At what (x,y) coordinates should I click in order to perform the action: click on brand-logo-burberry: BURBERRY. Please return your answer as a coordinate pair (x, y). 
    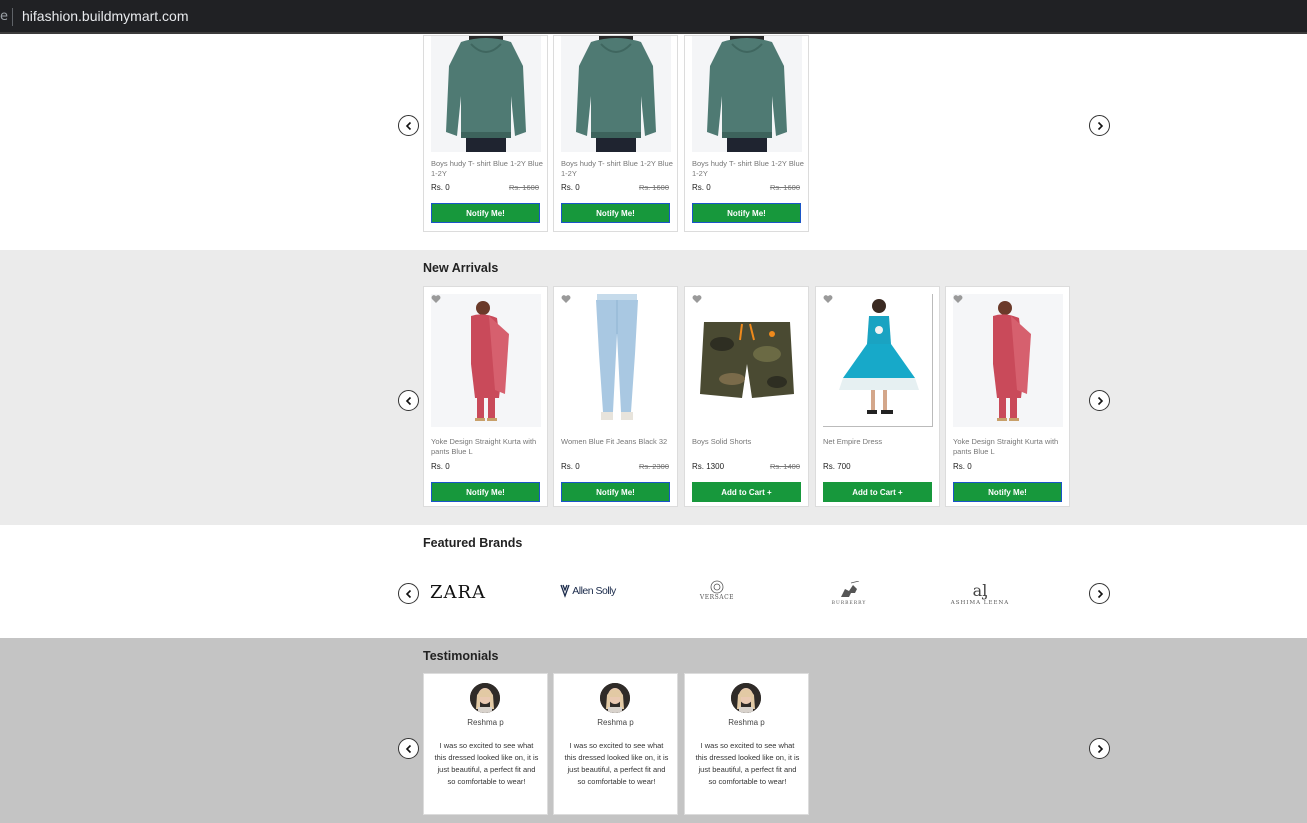
    Looking at the image, I should click on (849, 593).